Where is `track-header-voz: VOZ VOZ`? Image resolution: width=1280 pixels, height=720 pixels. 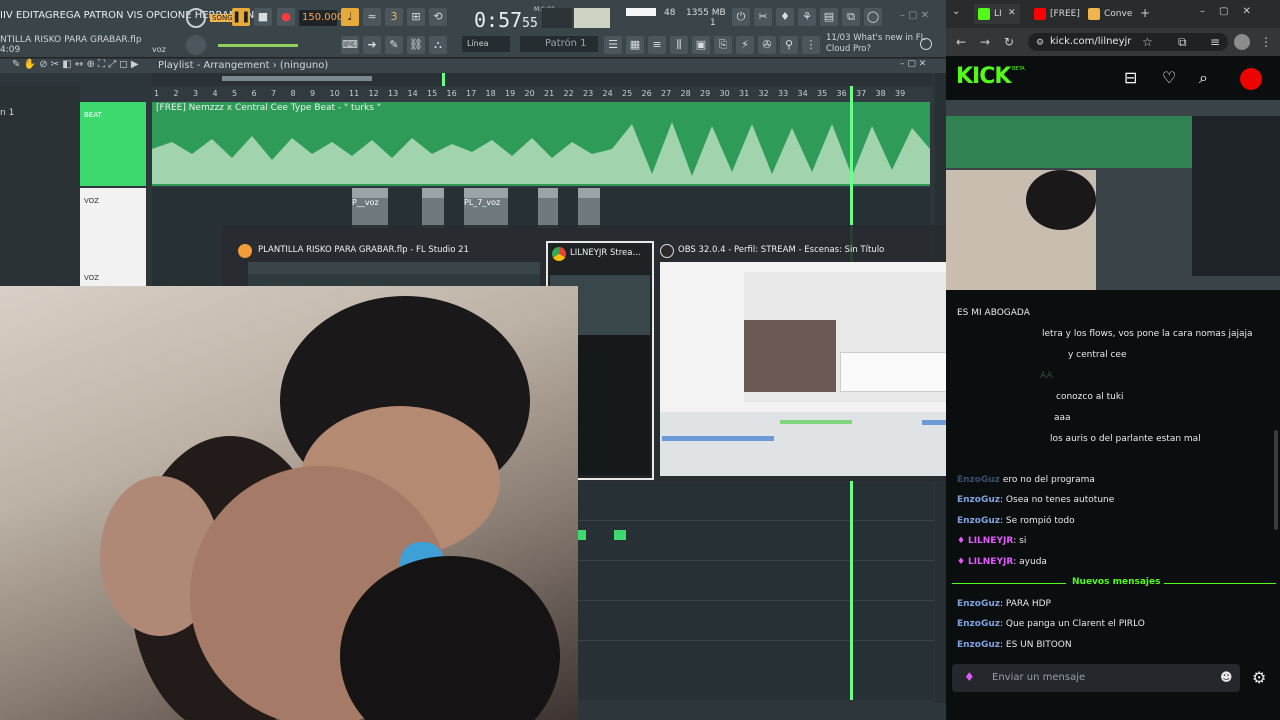 track-header-voz: VOZ VOZ is located at coordinates (113, 237).